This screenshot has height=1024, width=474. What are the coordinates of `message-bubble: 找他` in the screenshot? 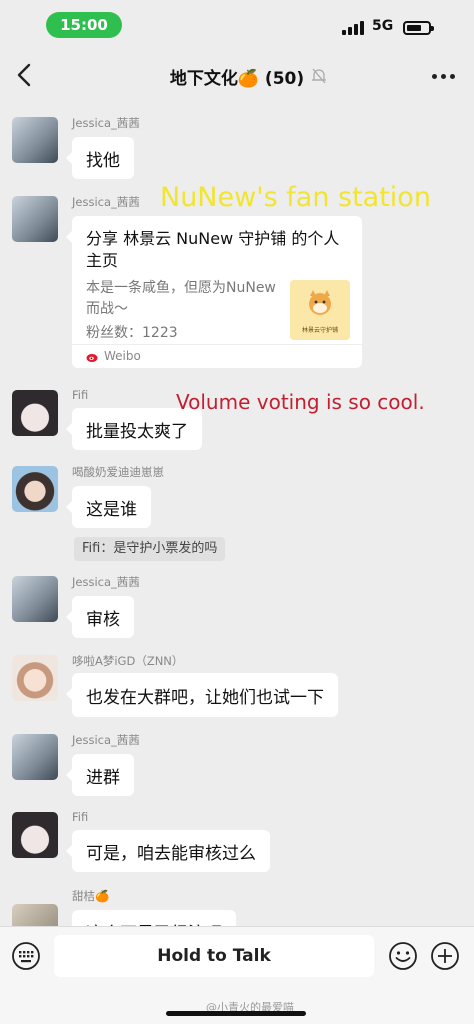 It's located at (100, 158).